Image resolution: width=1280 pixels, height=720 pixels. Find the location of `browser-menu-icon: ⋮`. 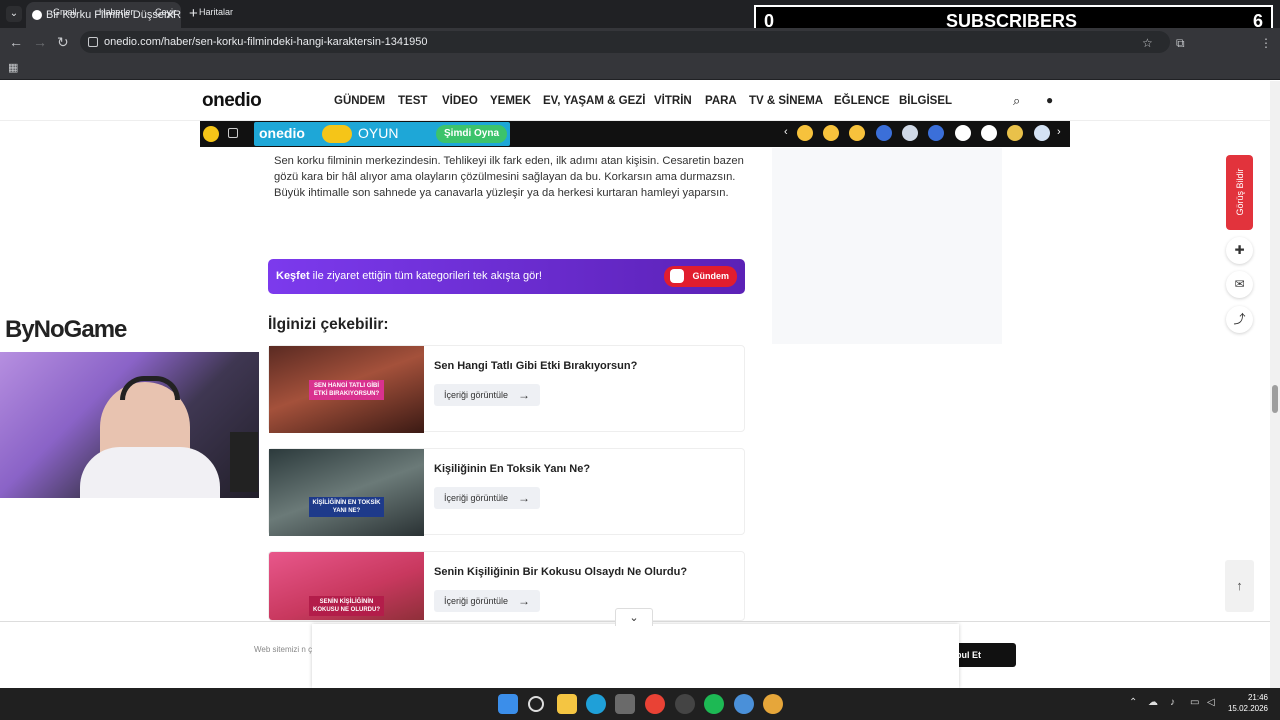

browser-menu-icon: ⋮ is located at coordinates (1266, 43).